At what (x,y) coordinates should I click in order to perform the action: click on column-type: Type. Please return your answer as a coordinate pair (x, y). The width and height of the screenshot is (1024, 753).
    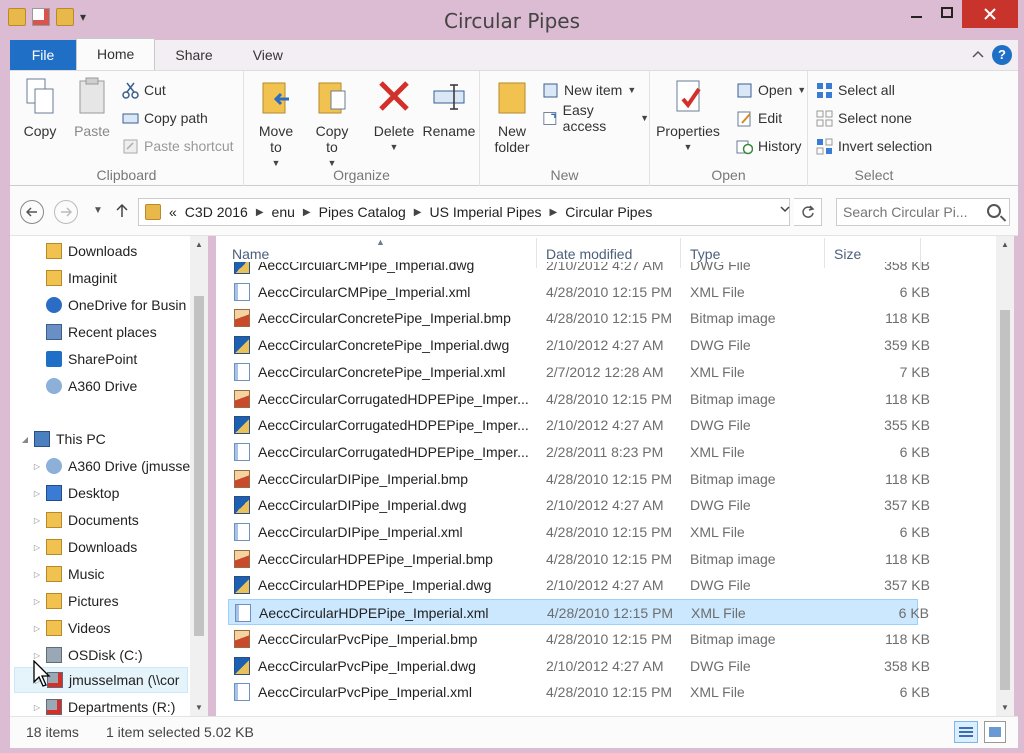
    Looking at the image, I should click on (705, 254).